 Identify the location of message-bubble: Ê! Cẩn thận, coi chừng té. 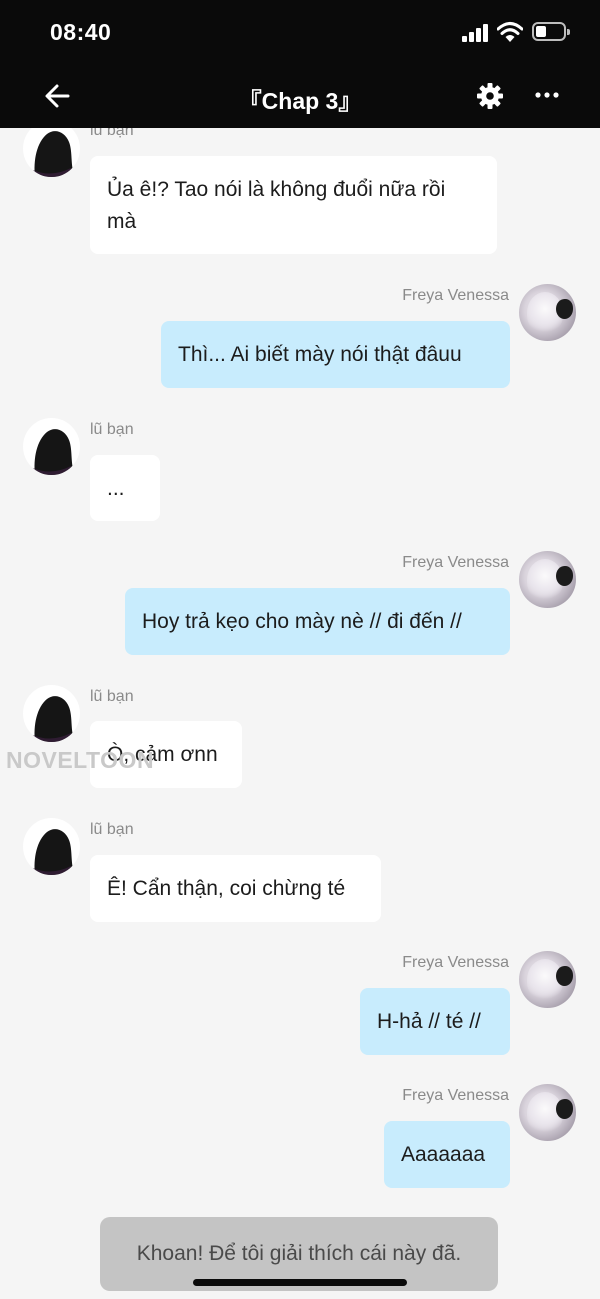
(235, 888).